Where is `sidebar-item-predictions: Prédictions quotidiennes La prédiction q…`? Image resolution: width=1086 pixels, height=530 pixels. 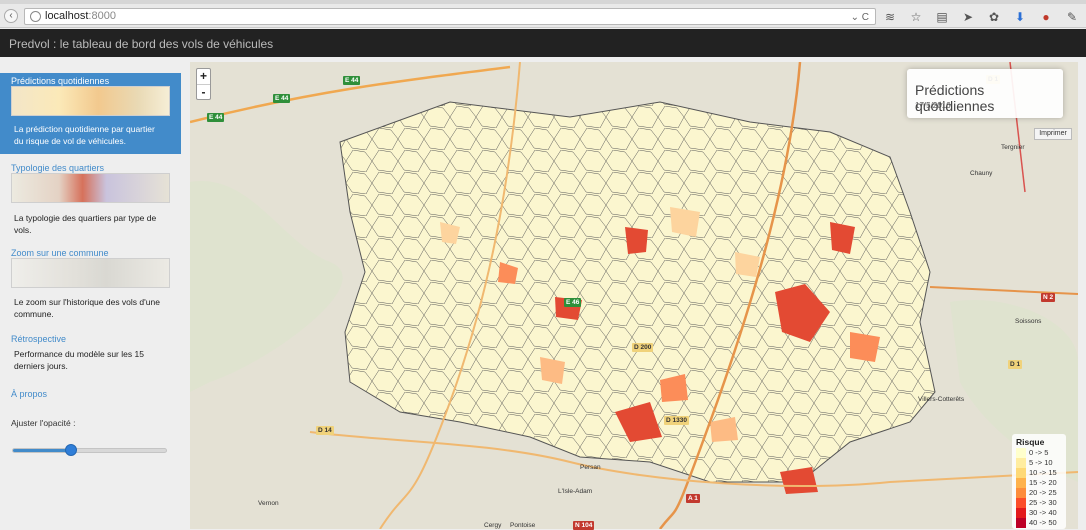 sidebar-item-predictions: Prédictions quotidiennes La prédiction q… is located at coordinates (90, 113).